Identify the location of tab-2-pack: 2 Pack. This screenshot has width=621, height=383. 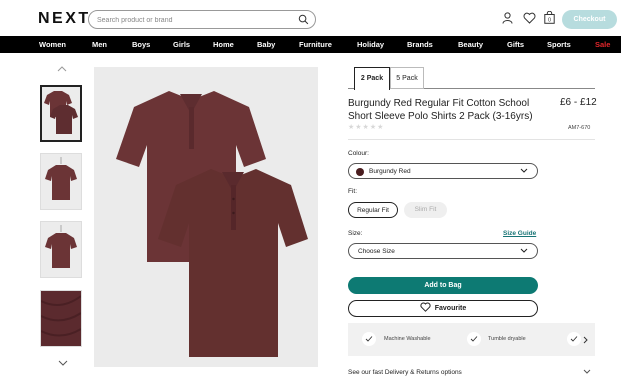
(372, 78).